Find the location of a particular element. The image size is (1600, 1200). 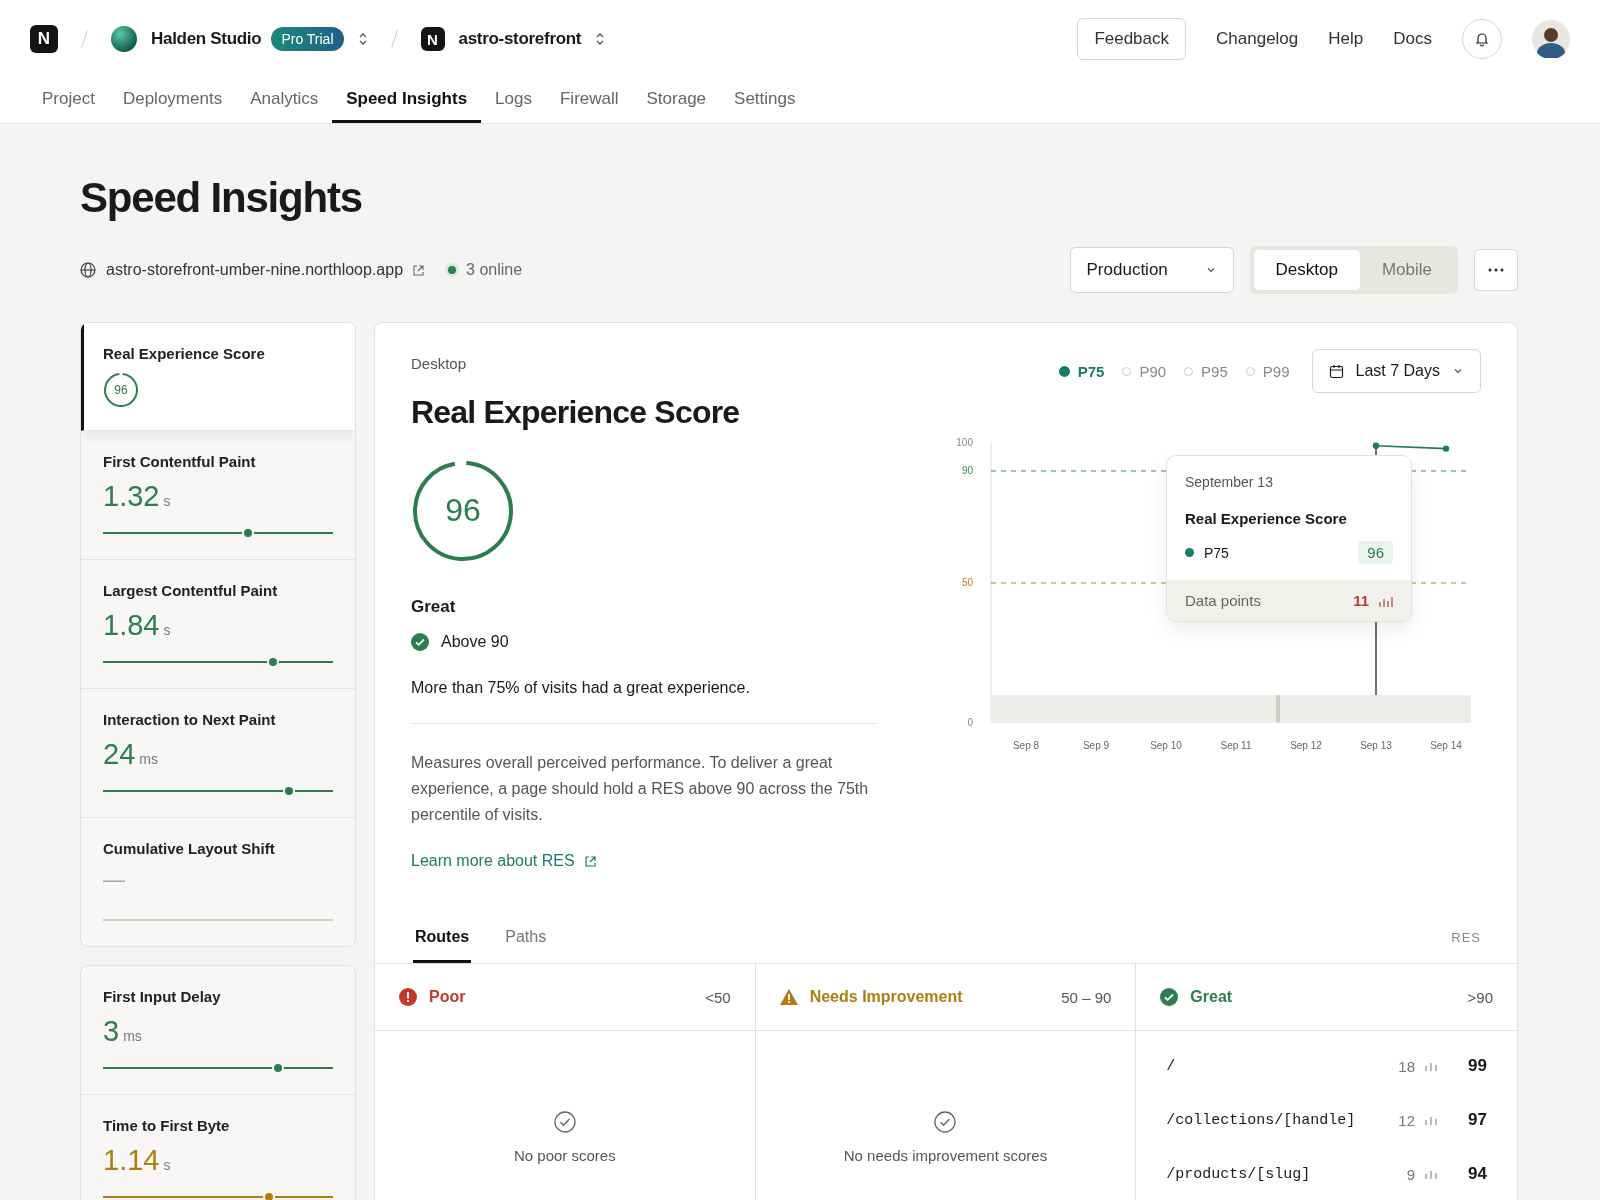

check-icon is located at coordinates (420, 642).